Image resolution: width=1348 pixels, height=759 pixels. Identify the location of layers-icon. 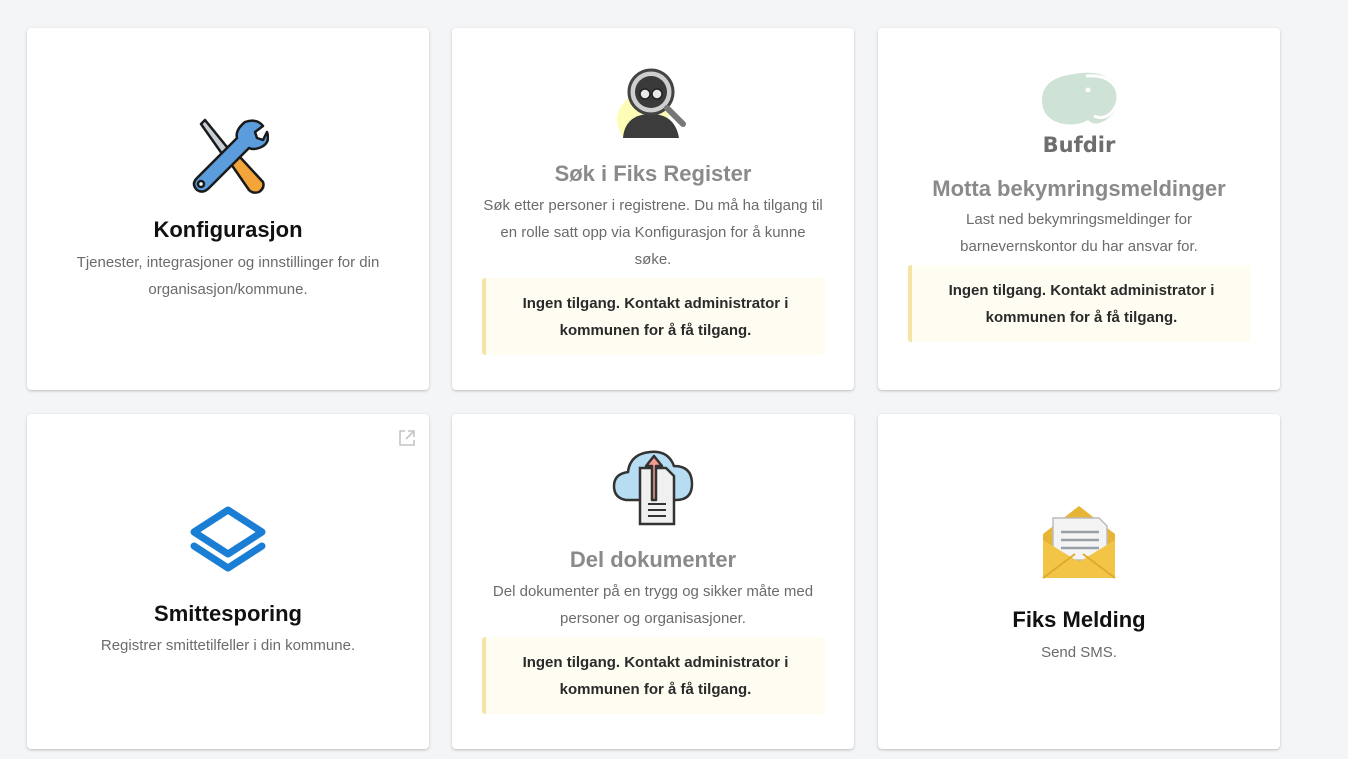
(228, 539).